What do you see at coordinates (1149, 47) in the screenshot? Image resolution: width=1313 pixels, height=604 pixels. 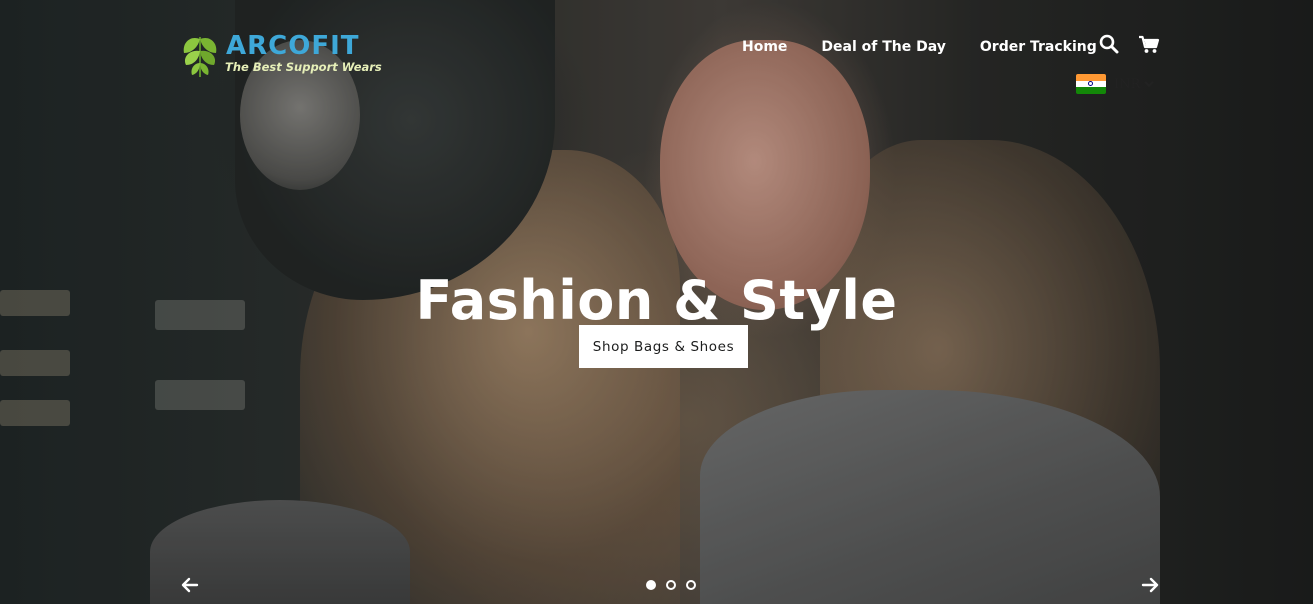 I see `cart-icon` at bounding box center [1149, 47].